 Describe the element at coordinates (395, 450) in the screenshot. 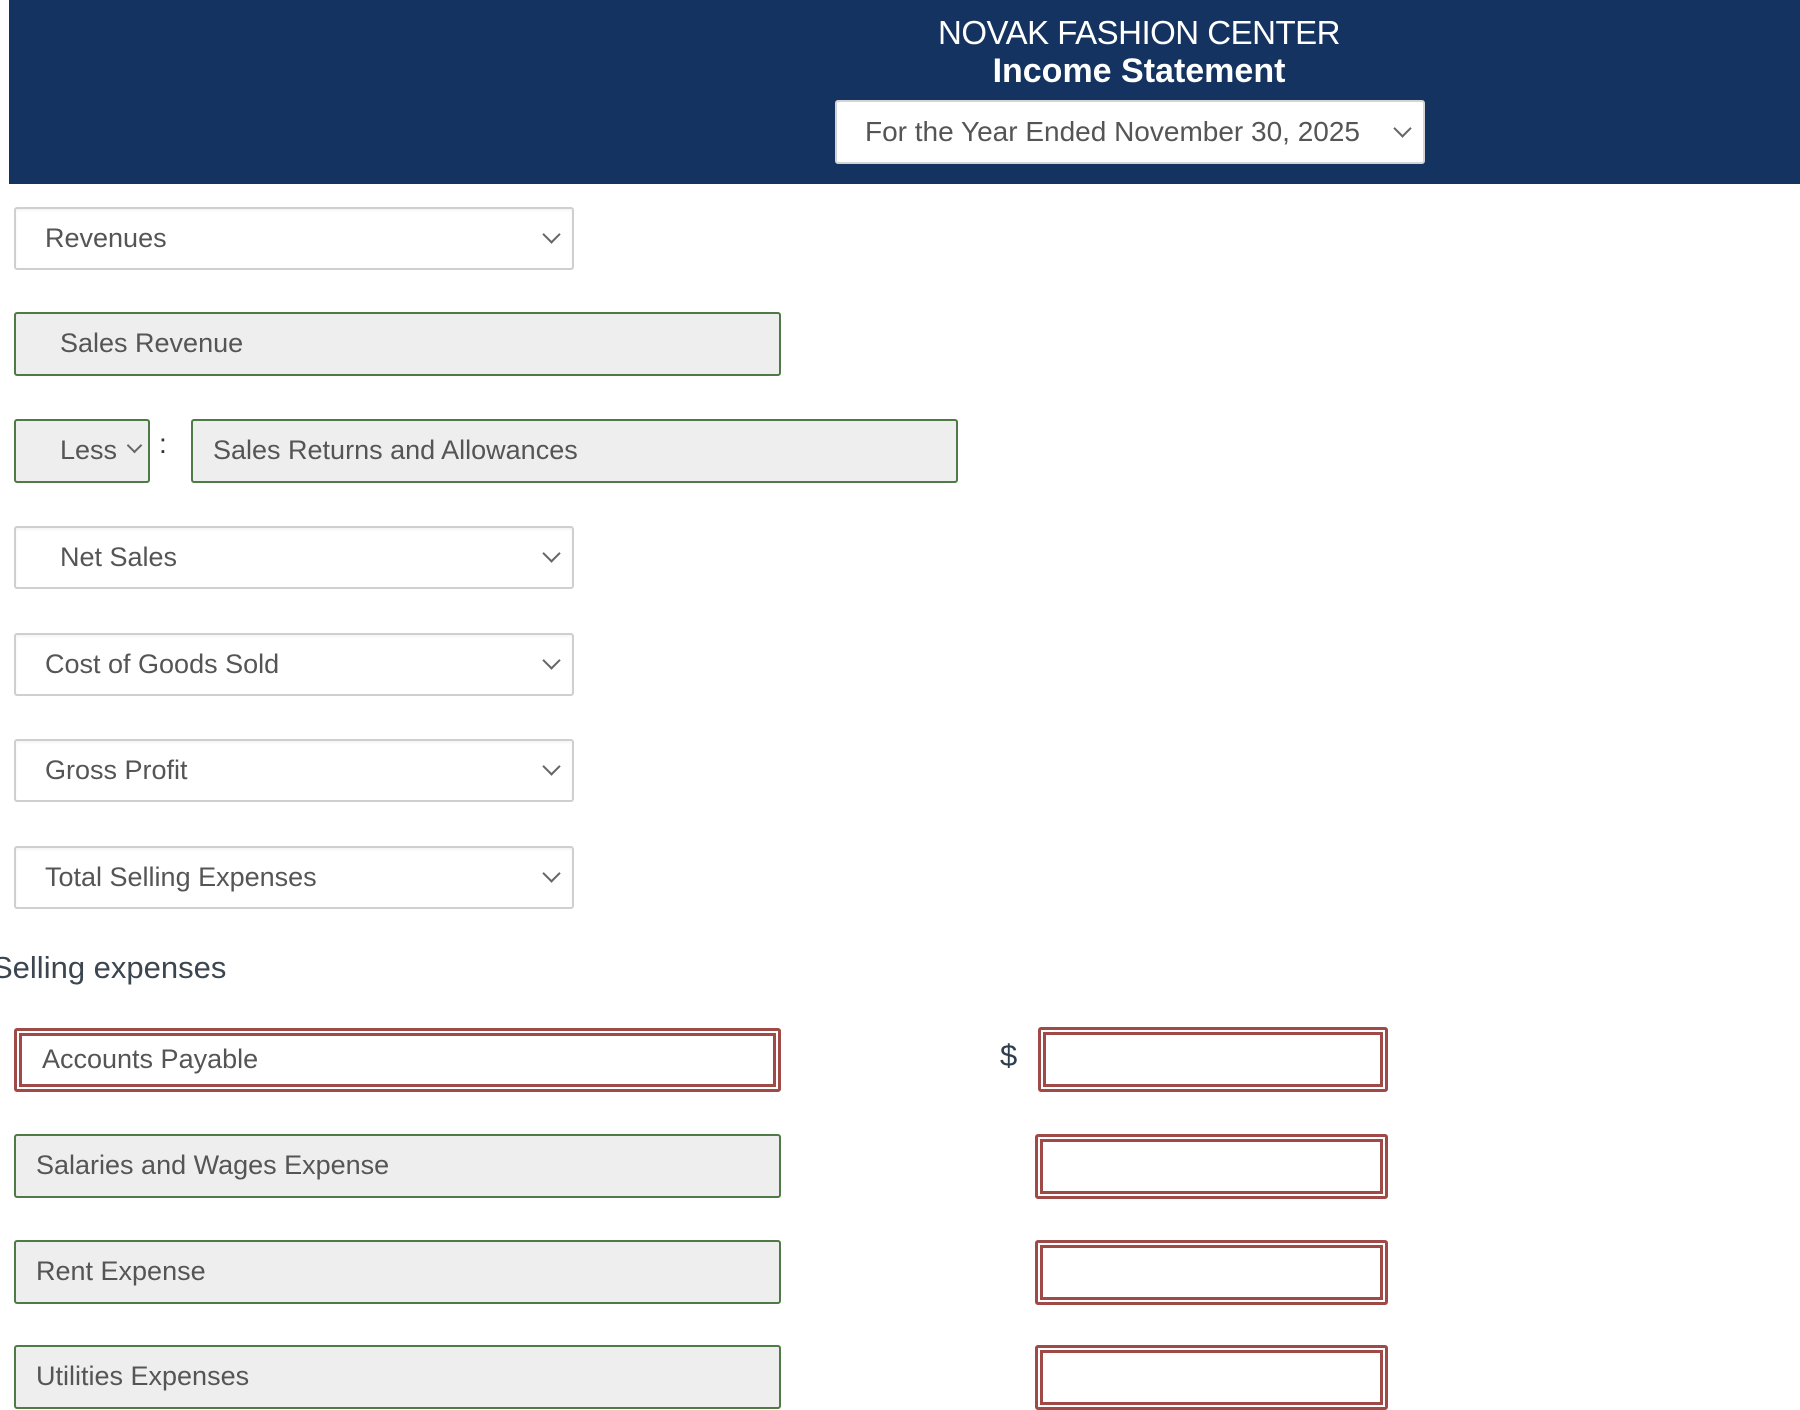

I see `sales-returns-value: Sales Returns and Allowances` at that location.